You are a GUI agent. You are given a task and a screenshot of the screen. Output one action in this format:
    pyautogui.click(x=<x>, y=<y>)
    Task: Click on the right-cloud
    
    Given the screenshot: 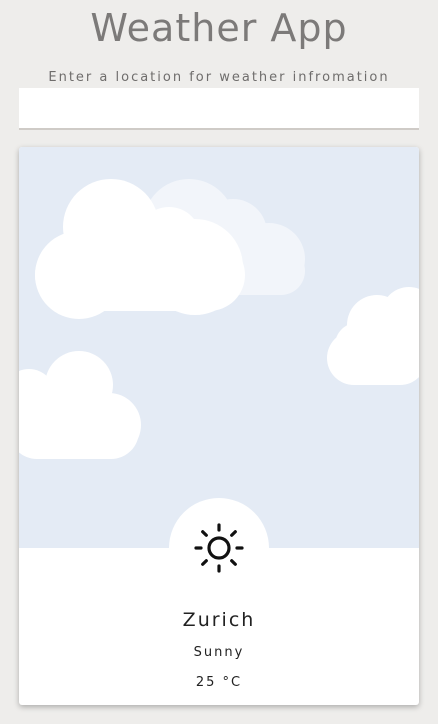 What is the action you would take?
    pyautogui.click(x=373, y=336)
    